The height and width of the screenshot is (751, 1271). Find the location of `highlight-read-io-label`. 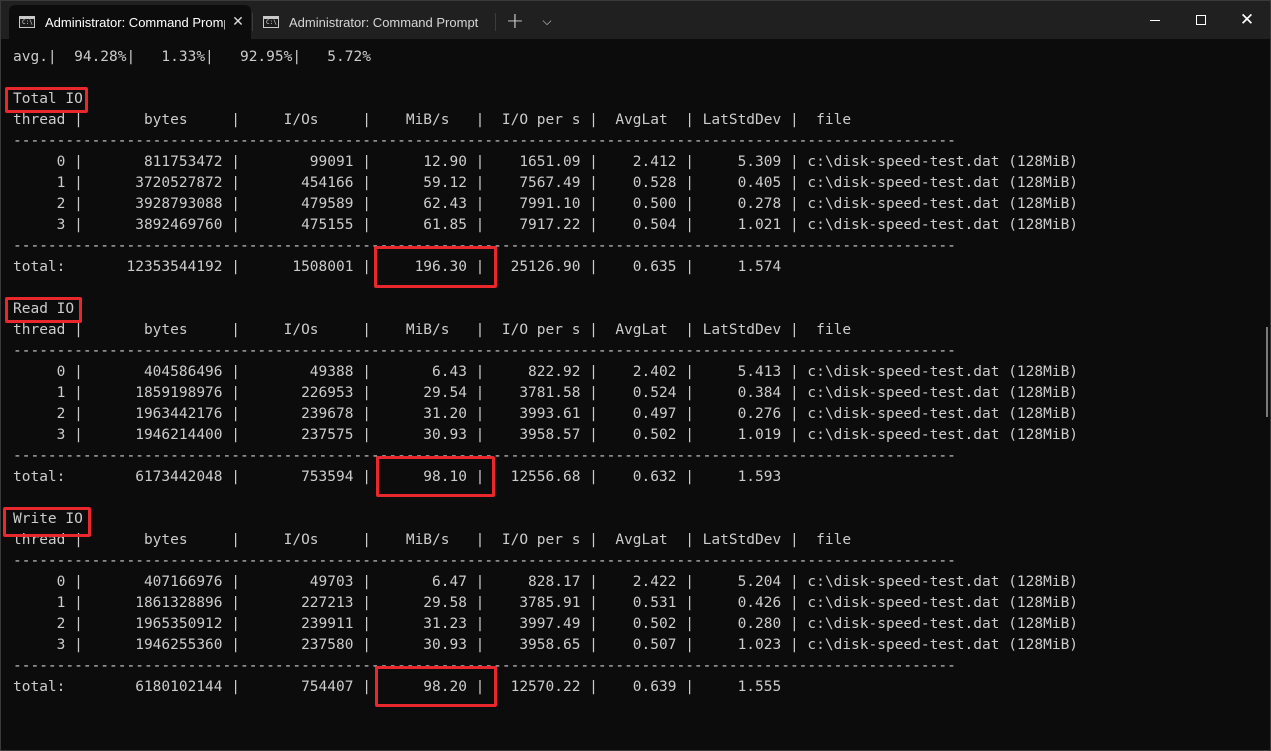

highlight-read-io-label is located at coordinates (43, 310).